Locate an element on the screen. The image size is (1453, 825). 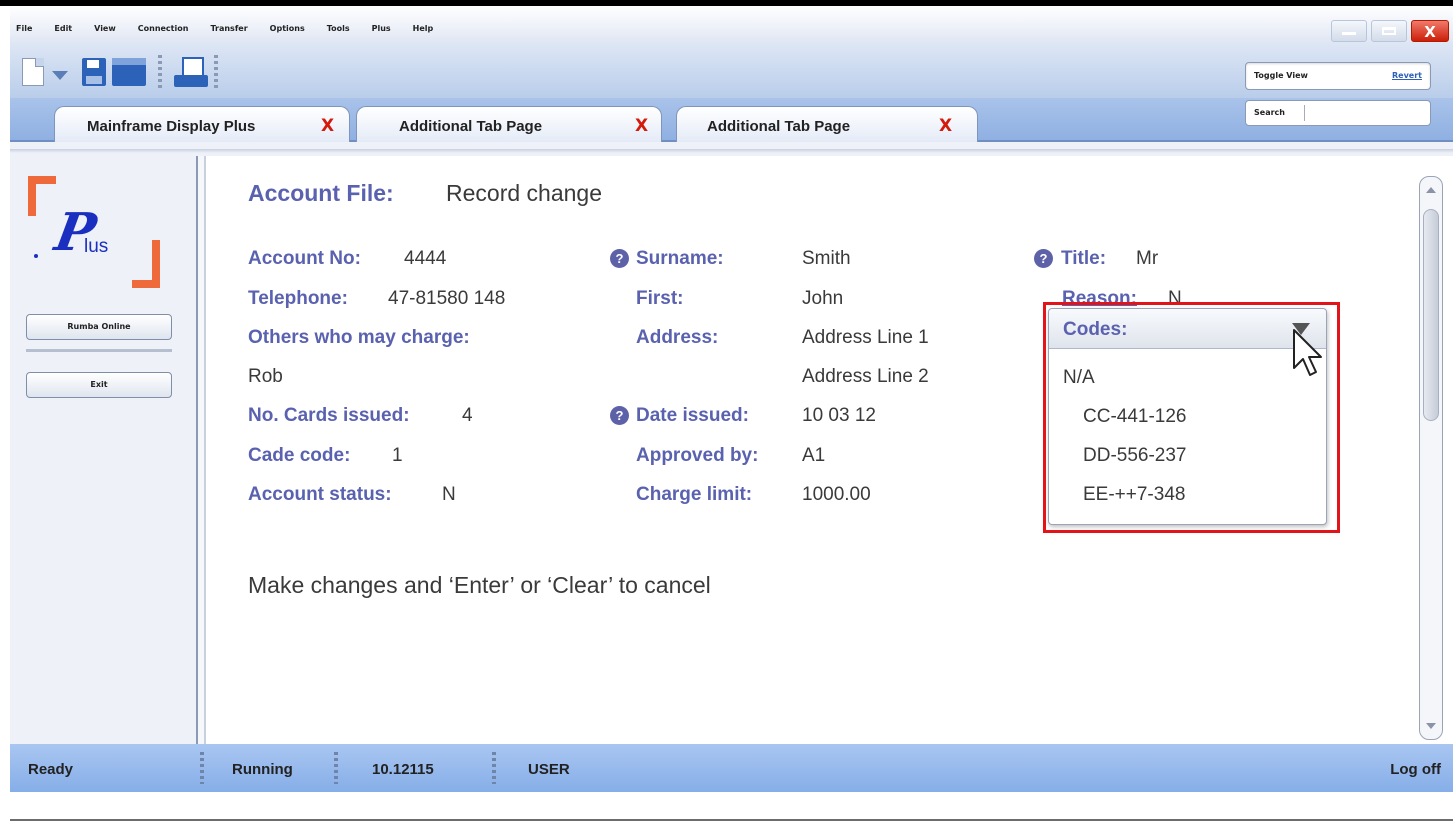
tab-additional-1: Additional Tab Page X is located at coordinates (509, 124).